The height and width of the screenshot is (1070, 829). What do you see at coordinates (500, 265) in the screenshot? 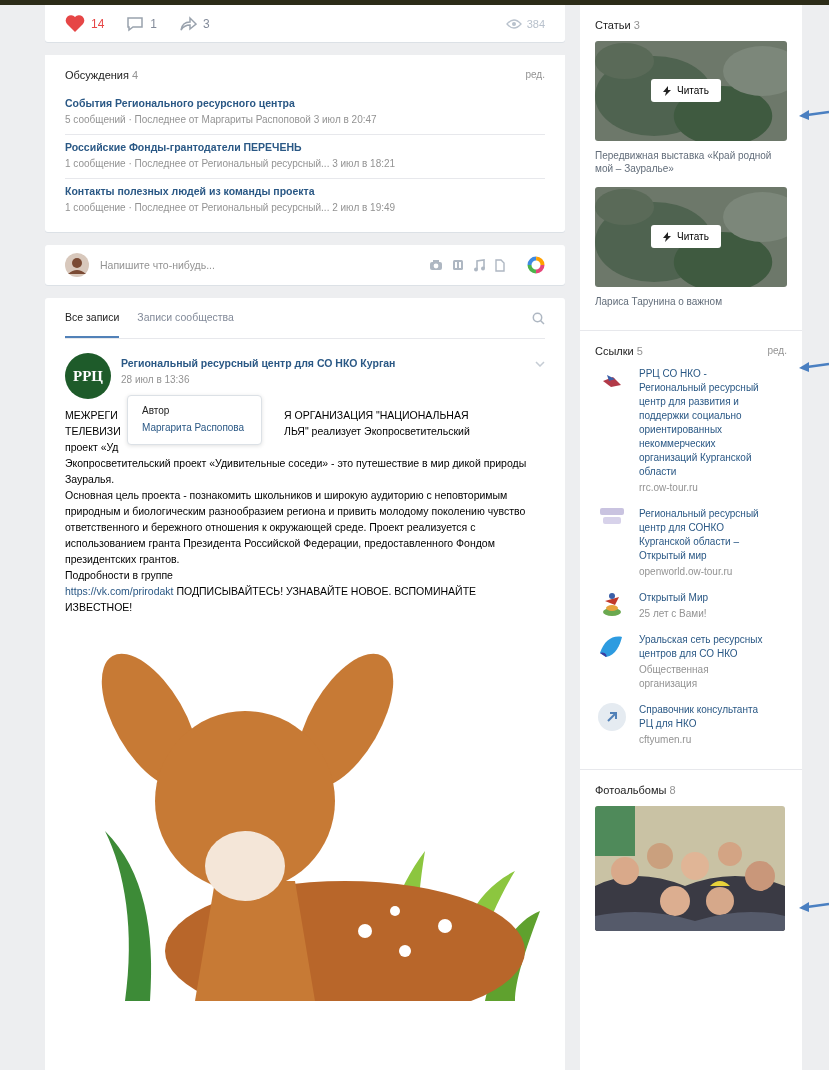
I see `document-icon` at bounding box center [500, 265].